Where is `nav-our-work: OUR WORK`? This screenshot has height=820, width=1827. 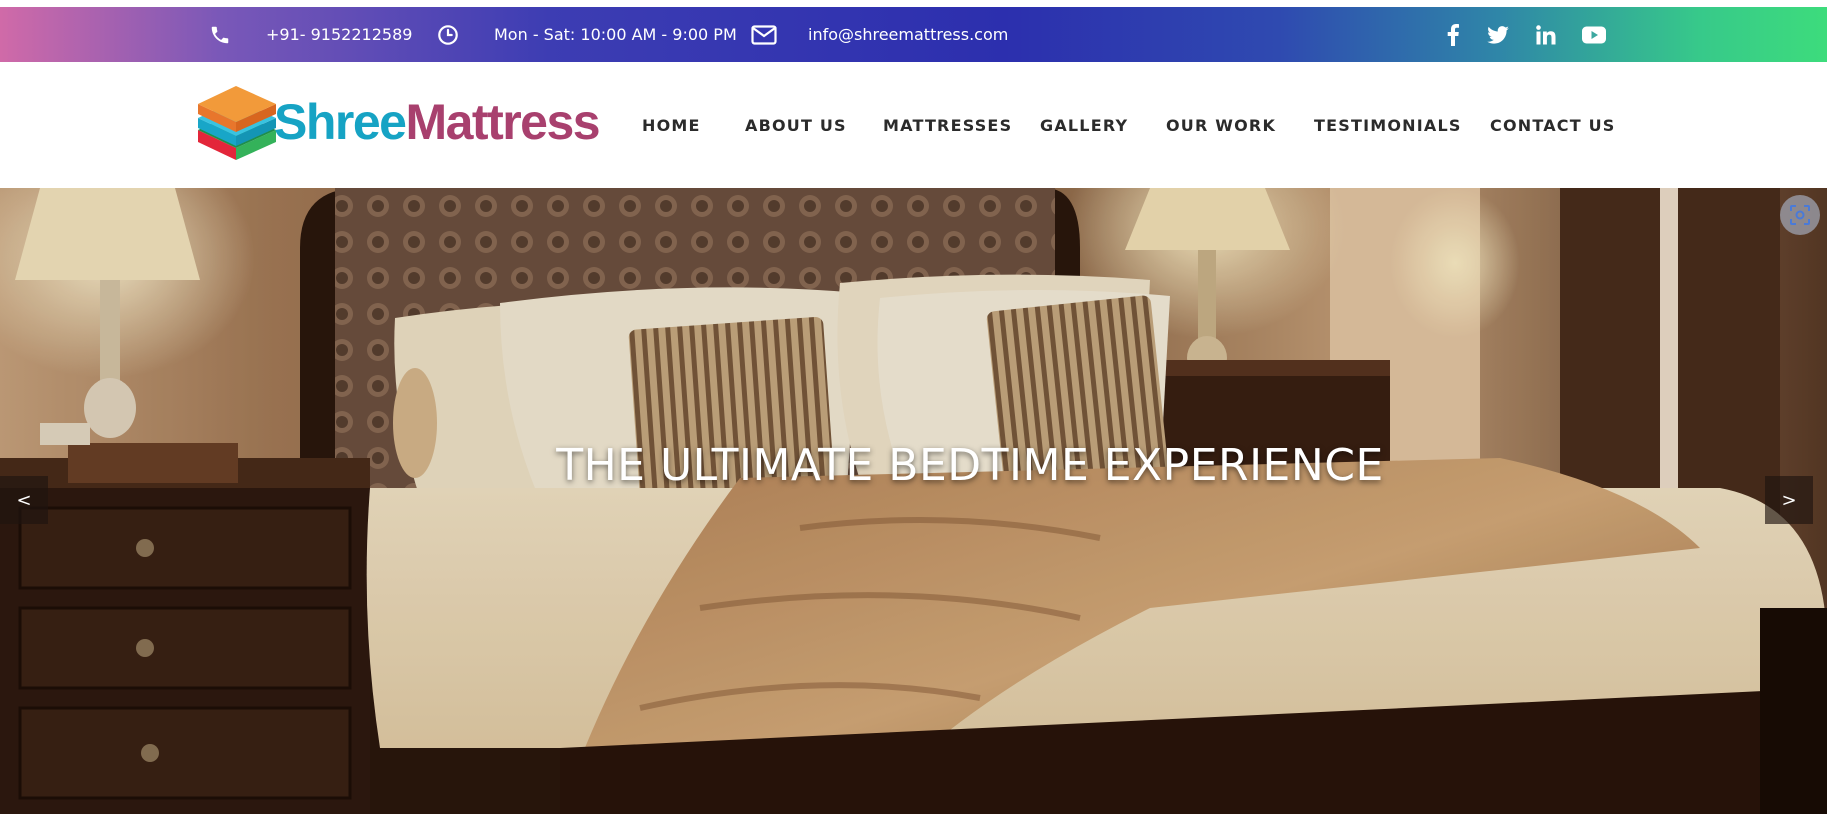 nav-our-work: OUR WORK is located at coordinates (1221, 125).